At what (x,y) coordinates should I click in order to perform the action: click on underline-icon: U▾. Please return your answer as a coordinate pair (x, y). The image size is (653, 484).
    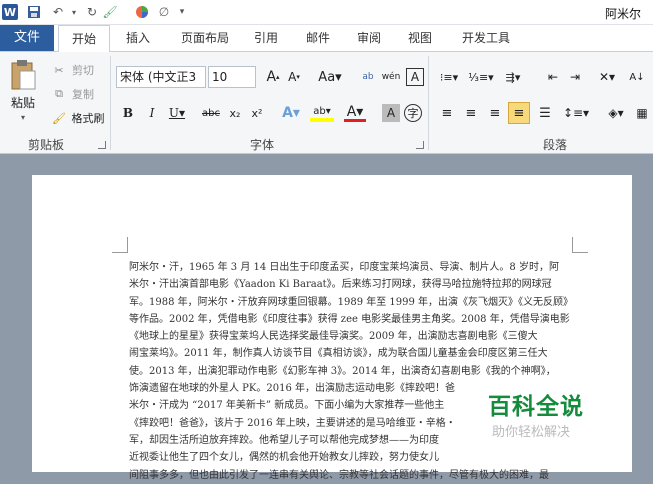
    Looking at the image, I should click on (177, 113).